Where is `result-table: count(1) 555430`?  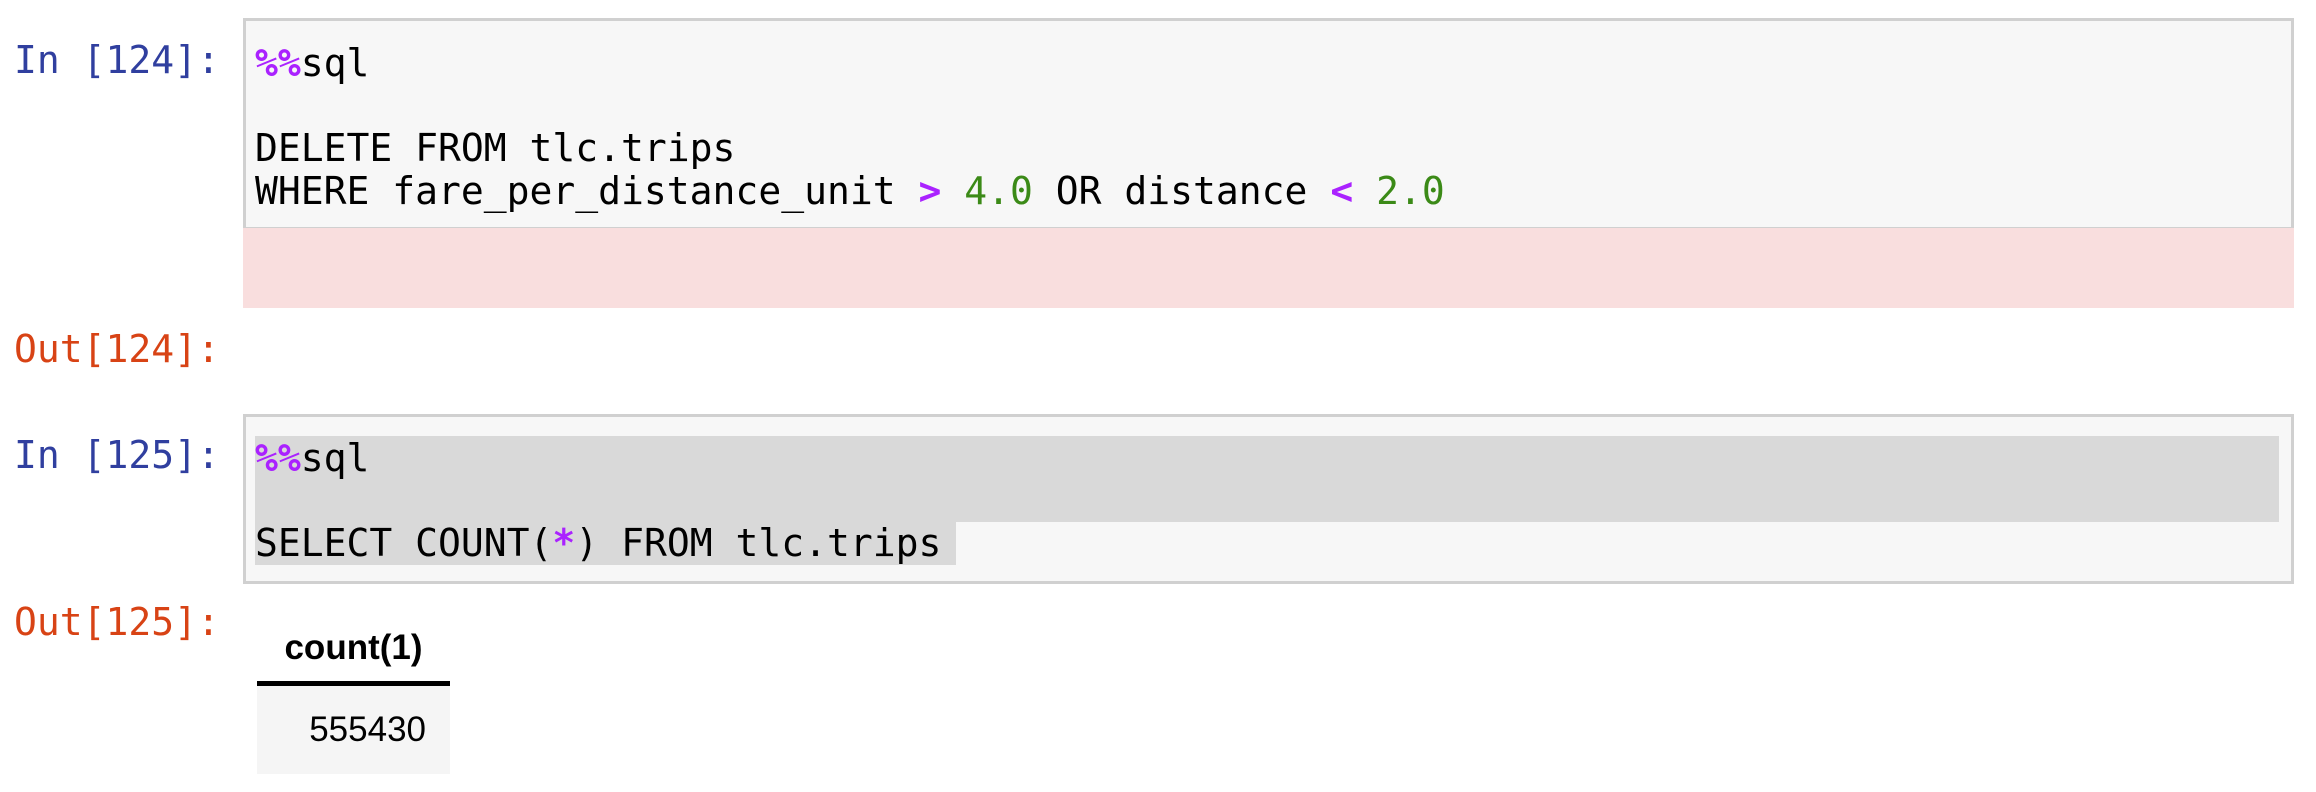
result-table: count(1) 555430 is located at coordinates (353, 697).